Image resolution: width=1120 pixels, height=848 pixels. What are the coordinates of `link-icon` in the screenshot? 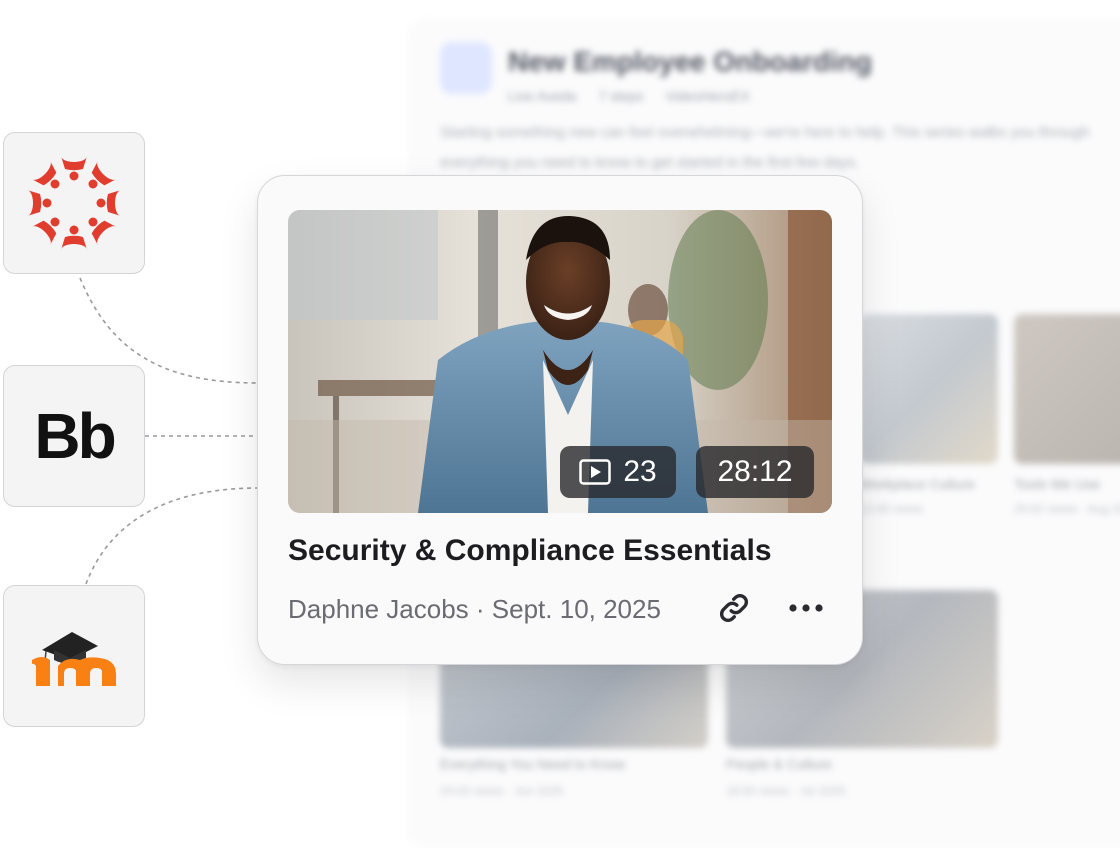 It's located at (734, 608).